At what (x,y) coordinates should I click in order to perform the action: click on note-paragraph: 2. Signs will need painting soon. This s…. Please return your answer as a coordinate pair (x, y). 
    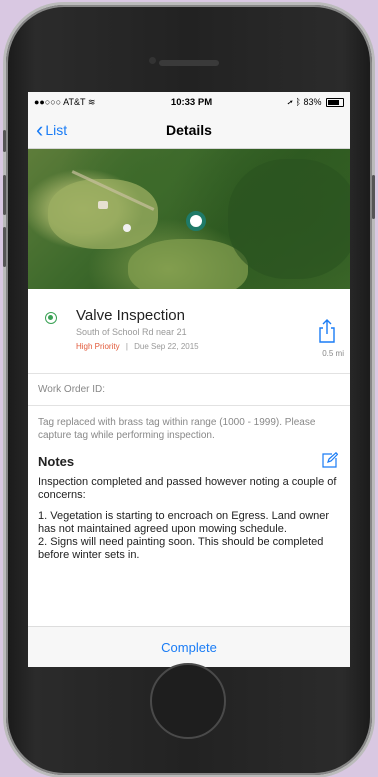
    Looking at the image, I should click on (181, 548).